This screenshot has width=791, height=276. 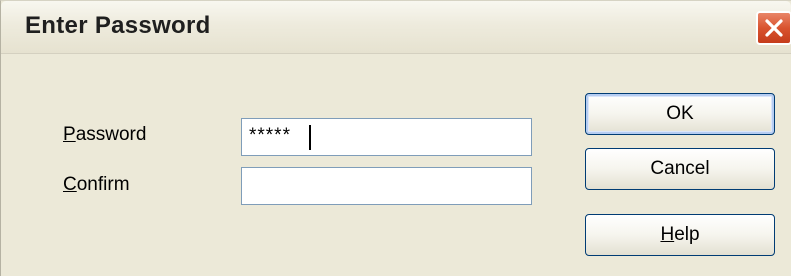 I want to click on text-caret, so click(x=310, y=137).